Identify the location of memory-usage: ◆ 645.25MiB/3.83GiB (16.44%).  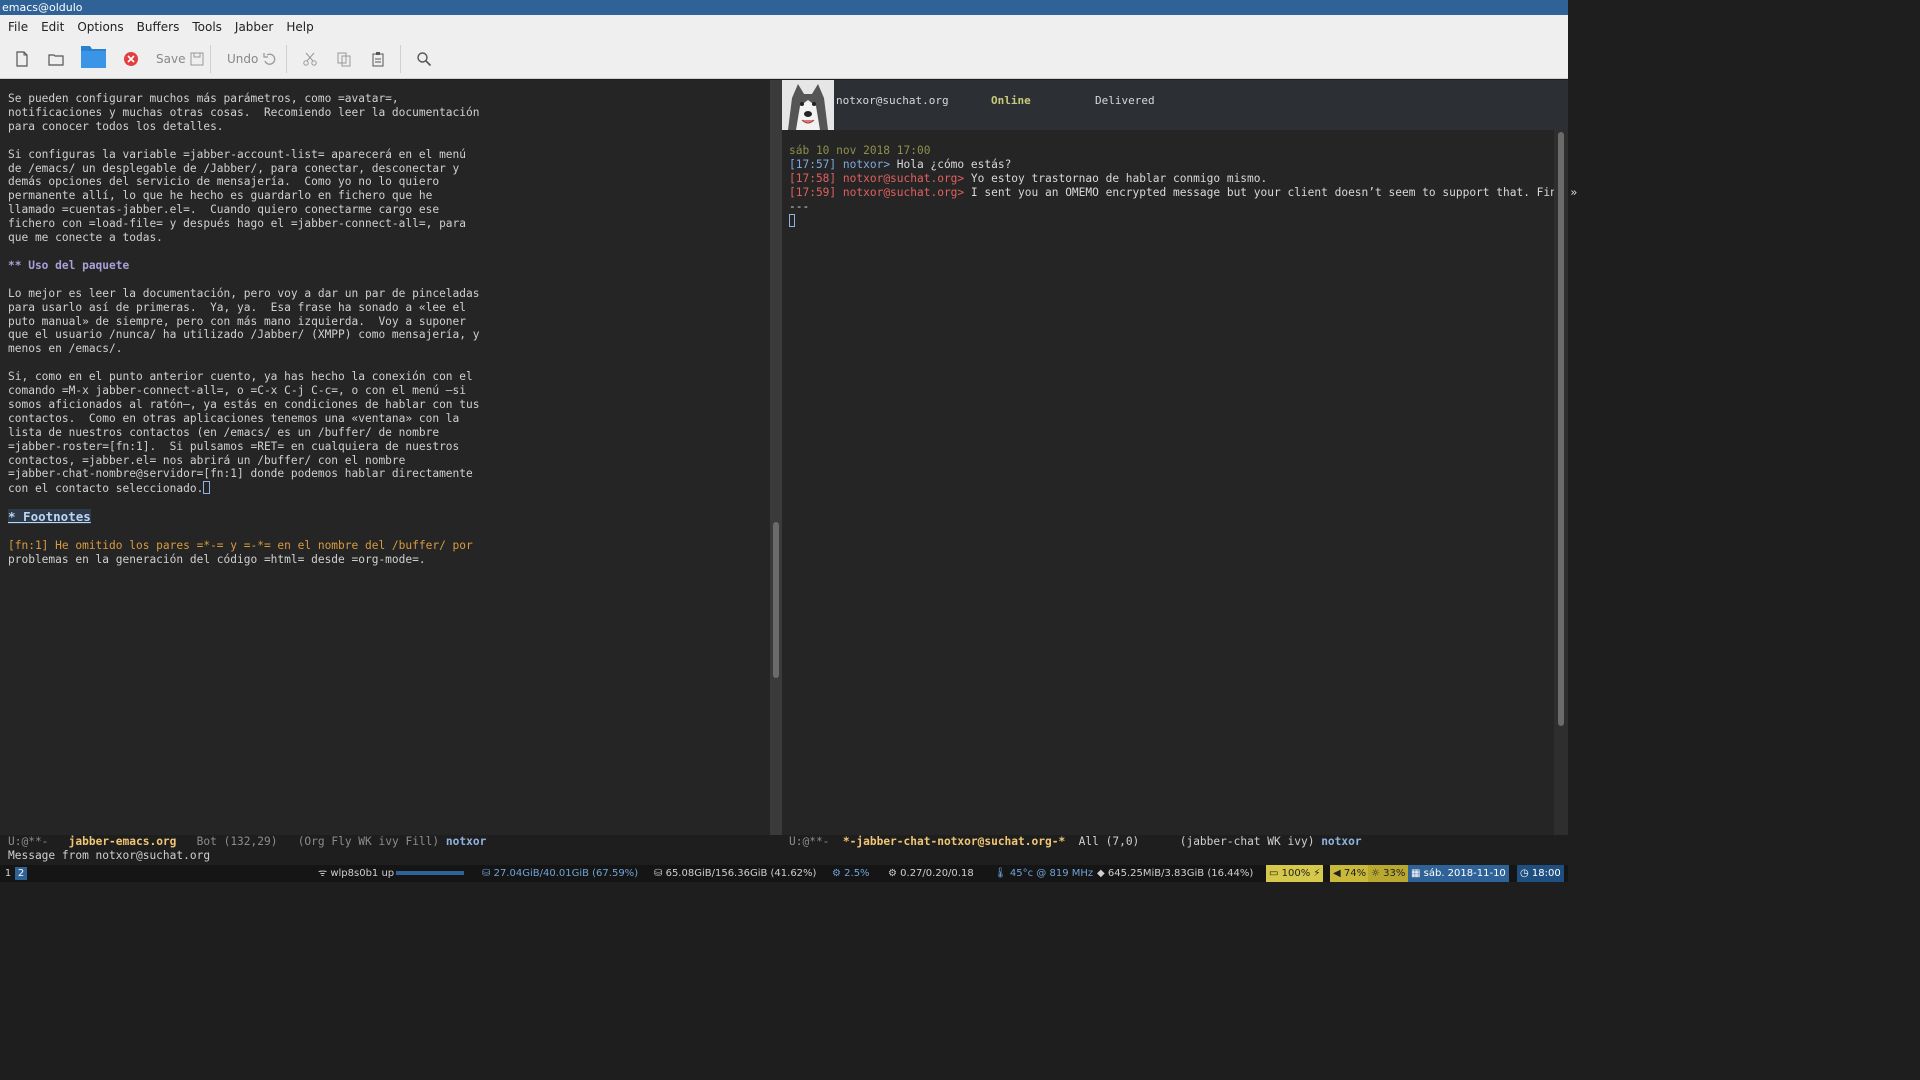
(1175, 873).